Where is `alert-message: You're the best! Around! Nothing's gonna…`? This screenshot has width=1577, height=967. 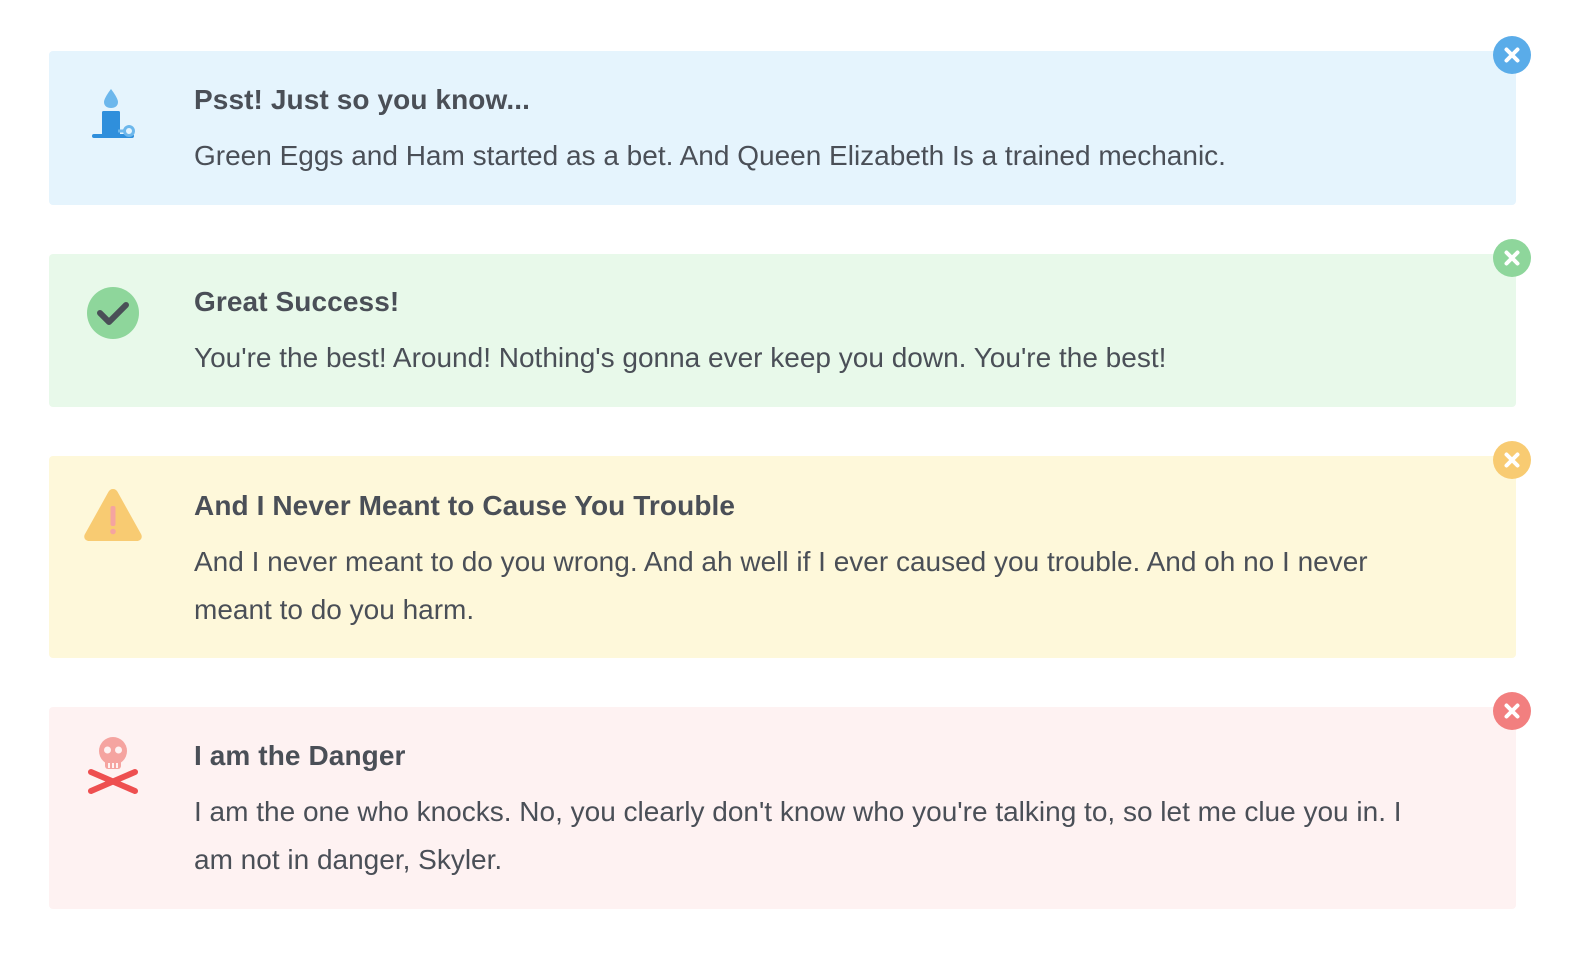 alert-message: You're the best! Around! Nothing's gonna… is located at coordinates (680, 357).